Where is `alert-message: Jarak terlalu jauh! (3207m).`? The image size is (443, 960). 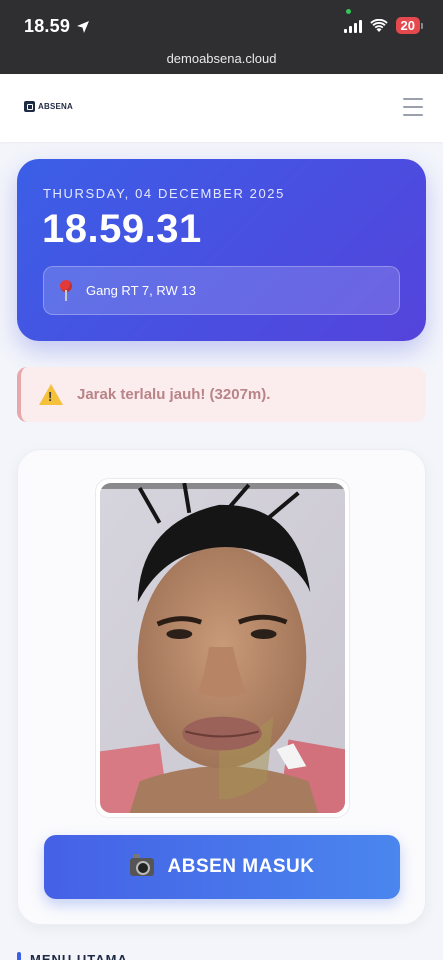
alert-message: Jarak terlalu jauh! (3207m). is located at coordinates (174, 394).